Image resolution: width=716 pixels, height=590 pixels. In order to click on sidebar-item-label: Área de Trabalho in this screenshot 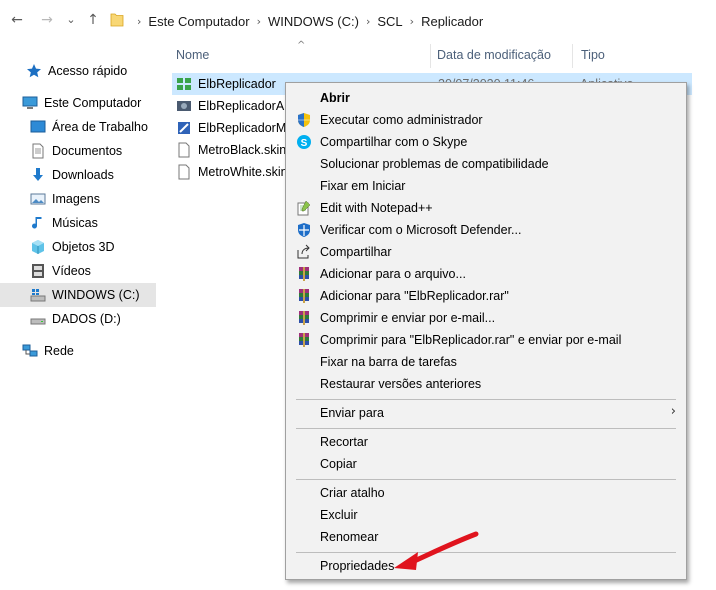, I will do `click(100, 127)`.